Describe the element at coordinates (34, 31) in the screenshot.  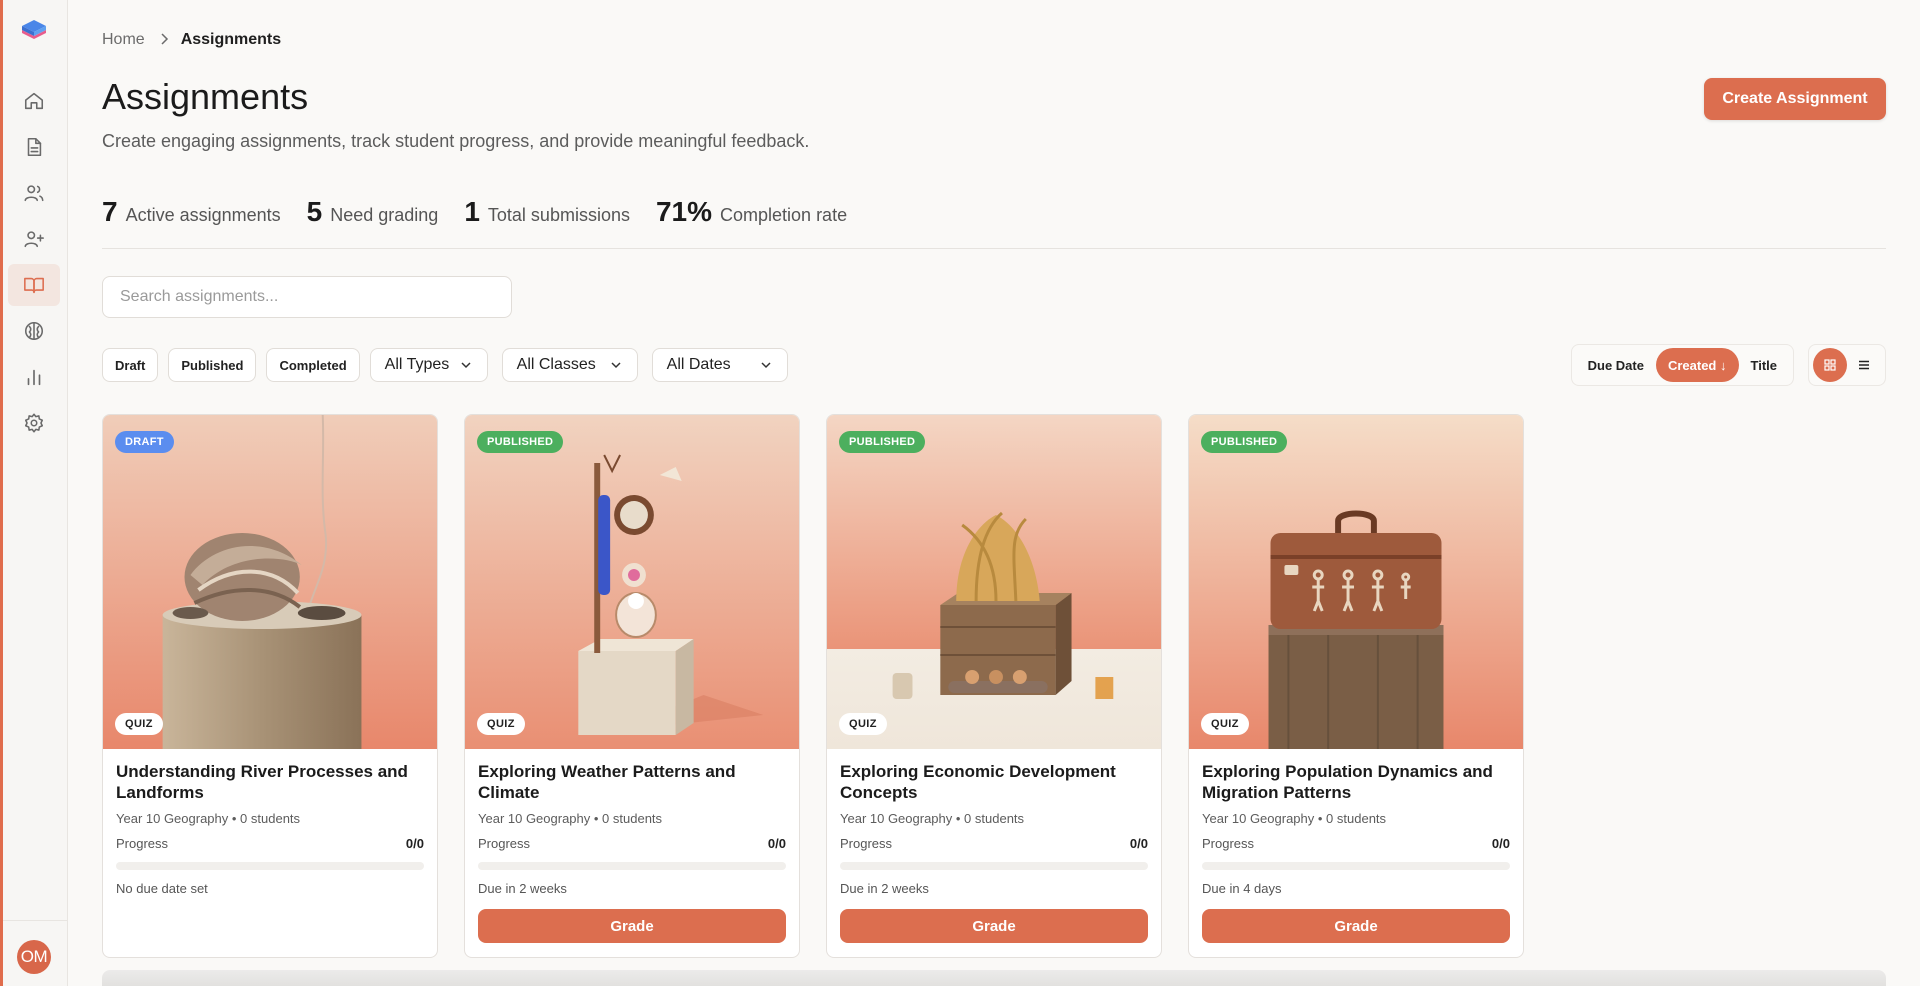
I see `app-logo-icon` at that location.